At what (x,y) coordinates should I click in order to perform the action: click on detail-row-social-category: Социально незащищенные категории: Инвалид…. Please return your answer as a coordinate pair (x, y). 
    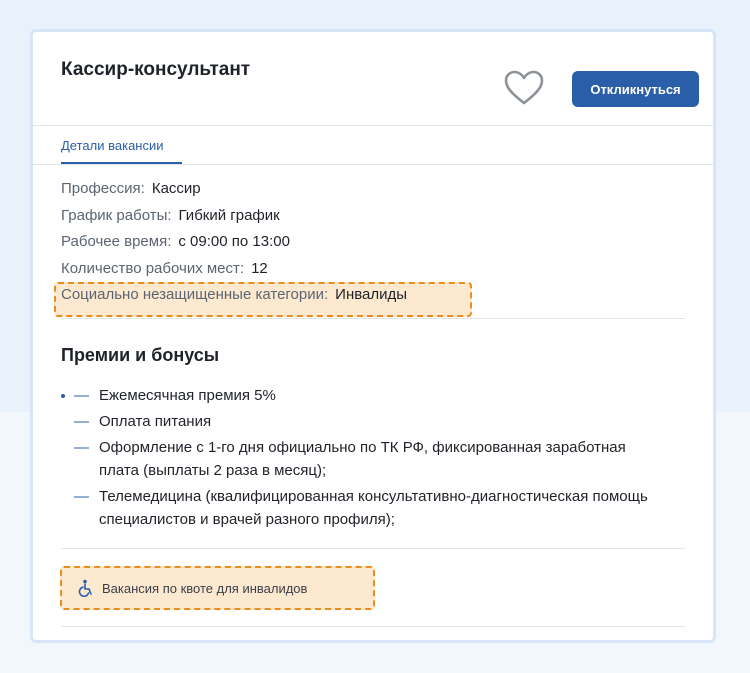
    Looking at the image, I should click on (234, 299).